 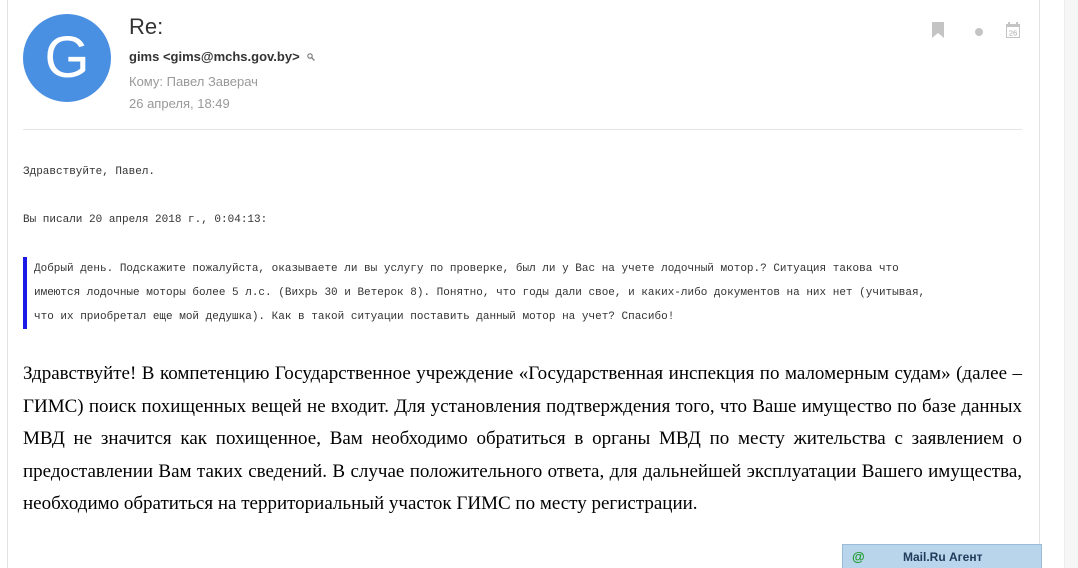 I want to click on greeting-text: Здравствуйте, Павел., so click(x=89, y=172).